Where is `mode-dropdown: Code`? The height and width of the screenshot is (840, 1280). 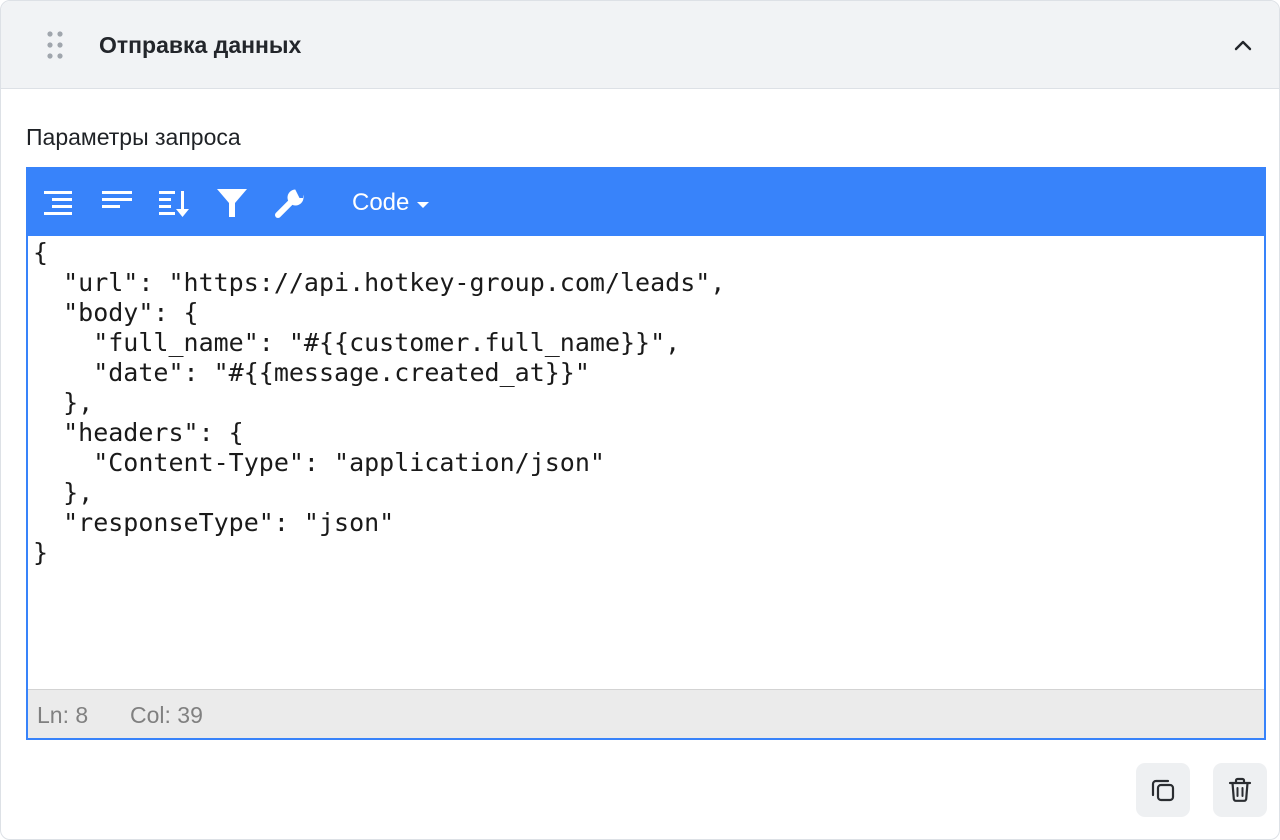 mode-dropdown: Code is located at coordinates (390, 203).